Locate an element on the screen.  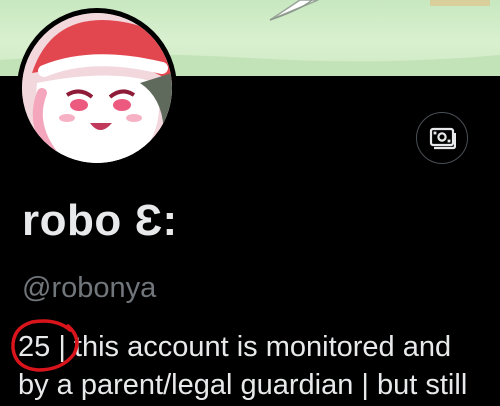
bio-line-1-text: | this account is monitored and is located at coordinates (251, 347).